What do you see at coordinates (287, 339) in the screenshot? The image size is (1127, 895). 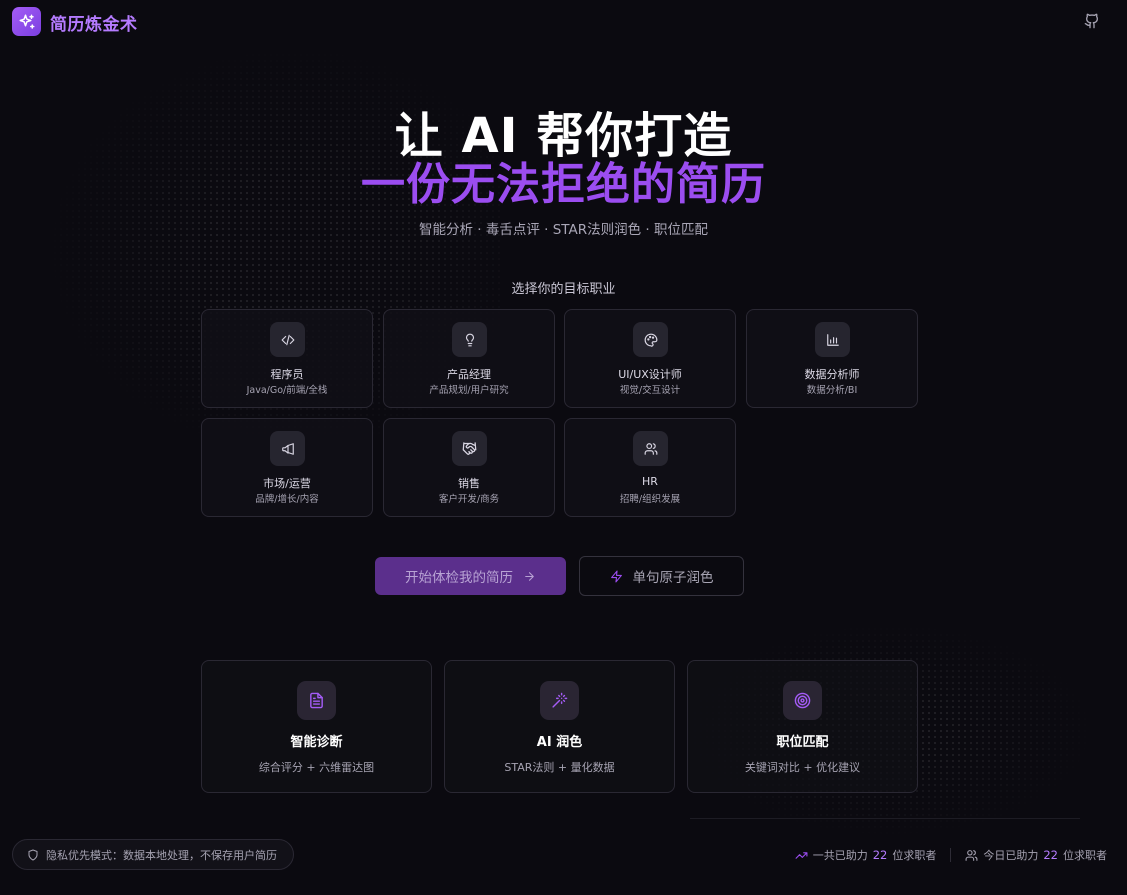 I see `code-icon` at bounding box center [287, 339].